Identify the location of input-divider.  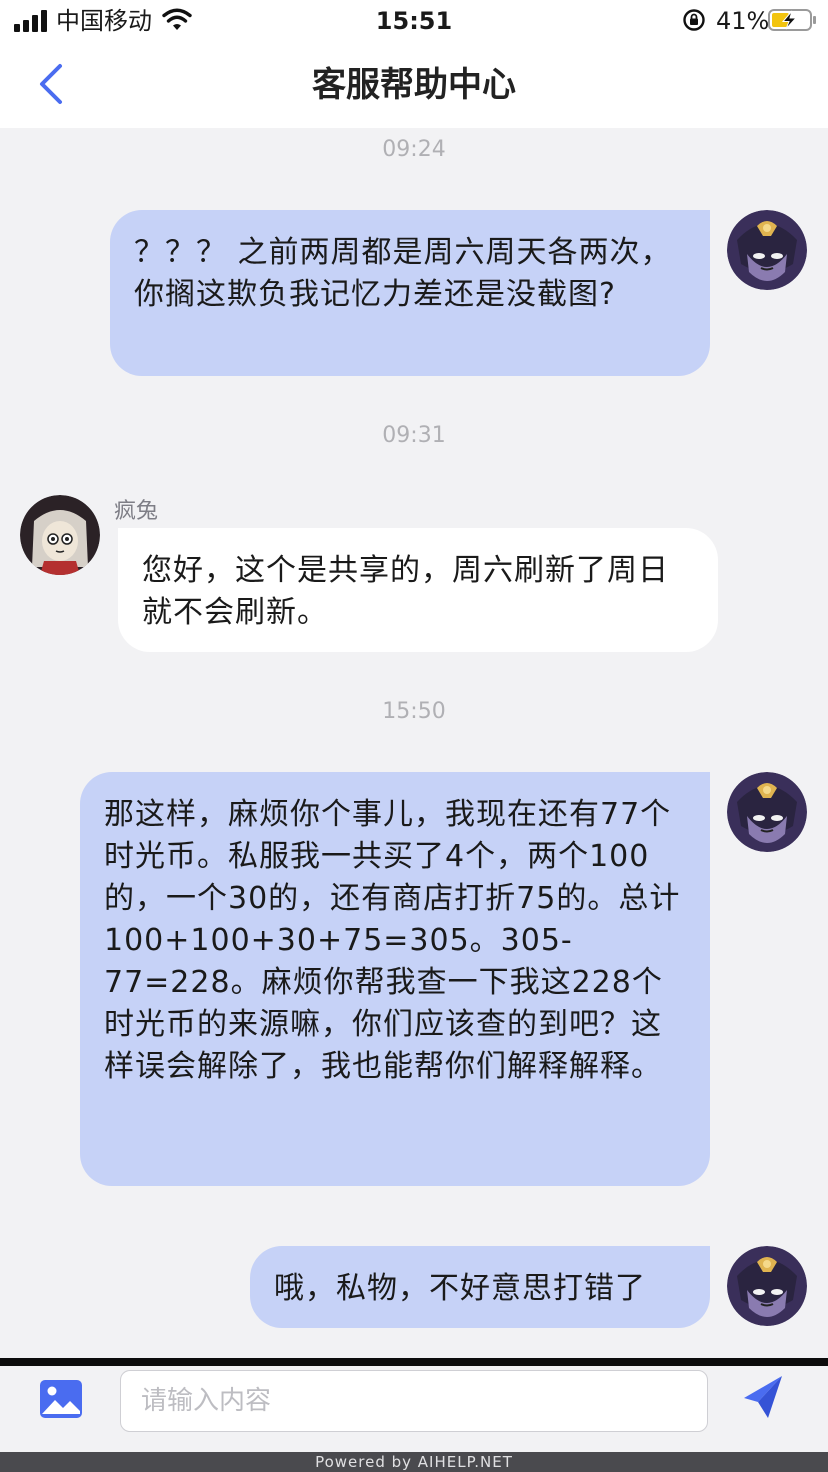
(414, 1362).